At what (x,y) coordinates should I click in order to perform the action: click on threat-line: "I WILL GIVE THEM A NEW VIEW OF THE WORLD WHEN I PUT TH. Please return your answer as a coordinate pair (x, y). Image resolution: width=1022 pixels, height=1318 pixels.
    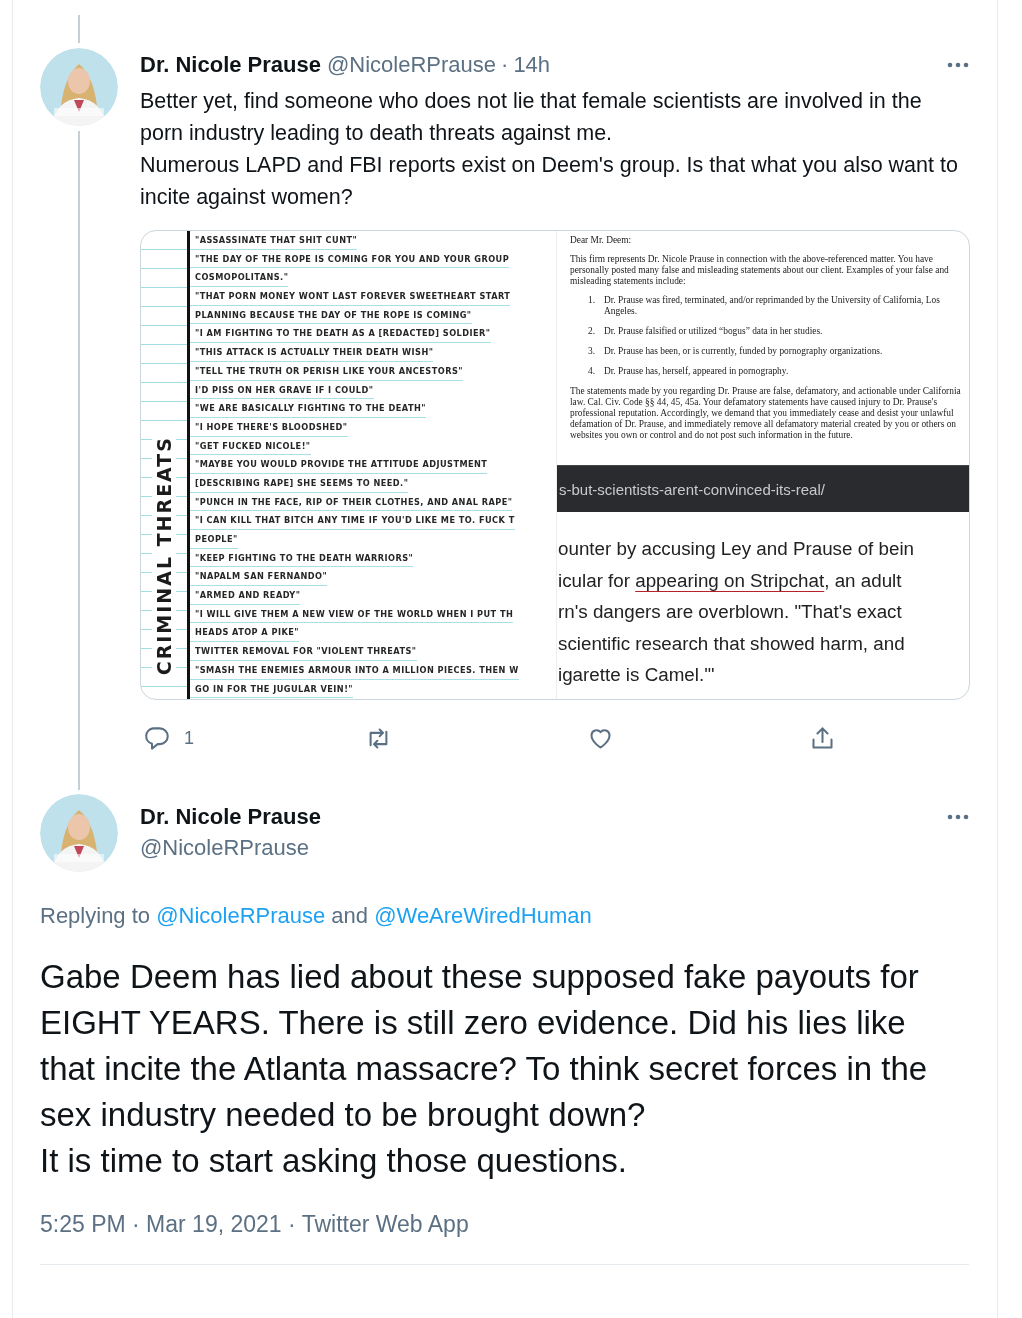
    Looking at the image, I should click on (352, 614).